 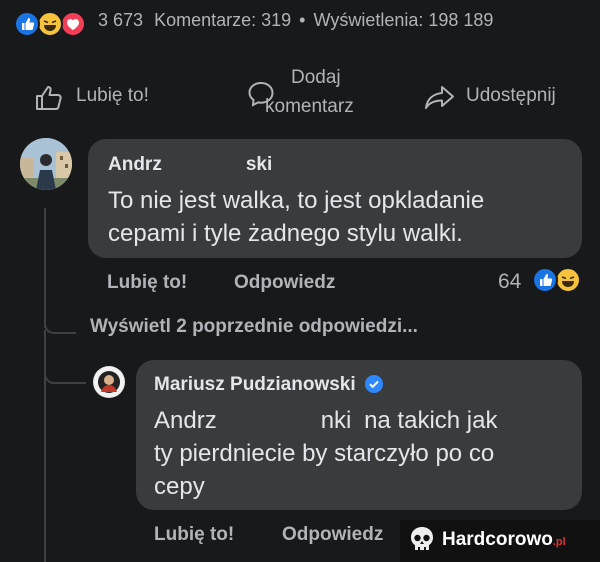 What do you see at coordinates (27, 24) in the screenshot?
I see `like-reaction-icon` at bounding box center [27, 24].